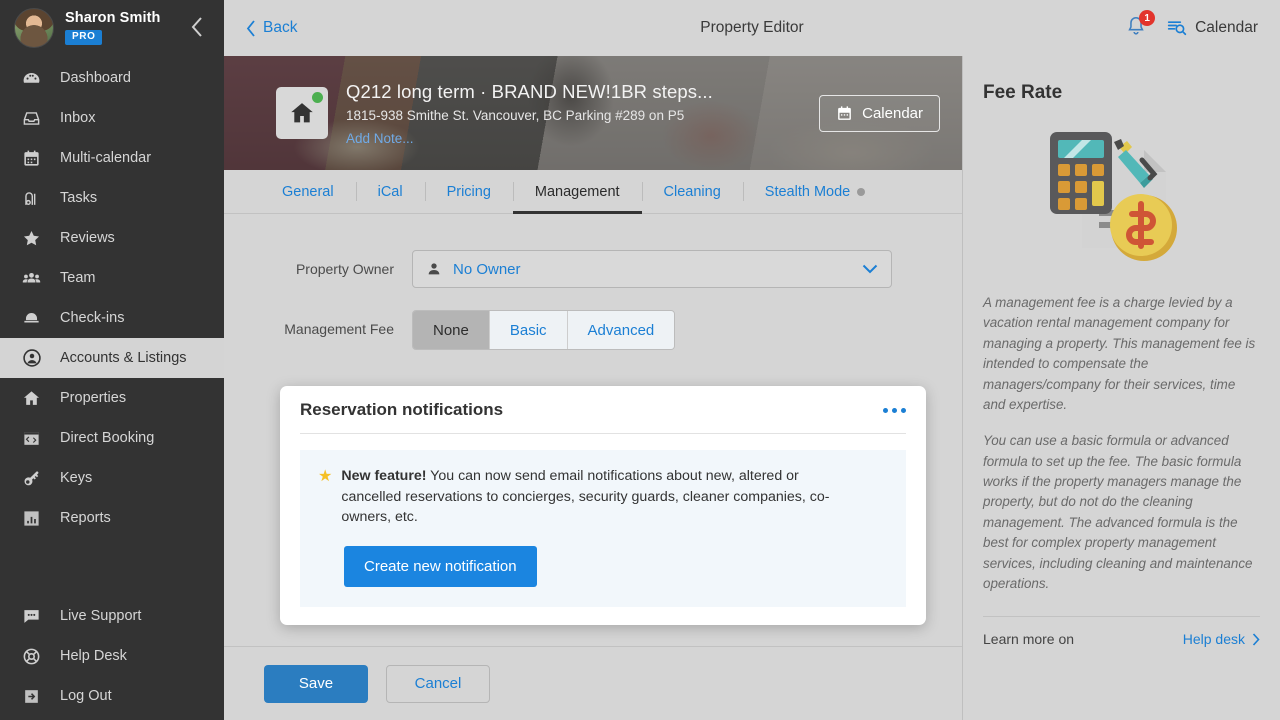 The width and height of the screenshot is (1280, 720). Describe the element at coordinates (112, 28) in the screenshot. I see `sidebar-user-profile: Sharon Smith PRO` at that location.